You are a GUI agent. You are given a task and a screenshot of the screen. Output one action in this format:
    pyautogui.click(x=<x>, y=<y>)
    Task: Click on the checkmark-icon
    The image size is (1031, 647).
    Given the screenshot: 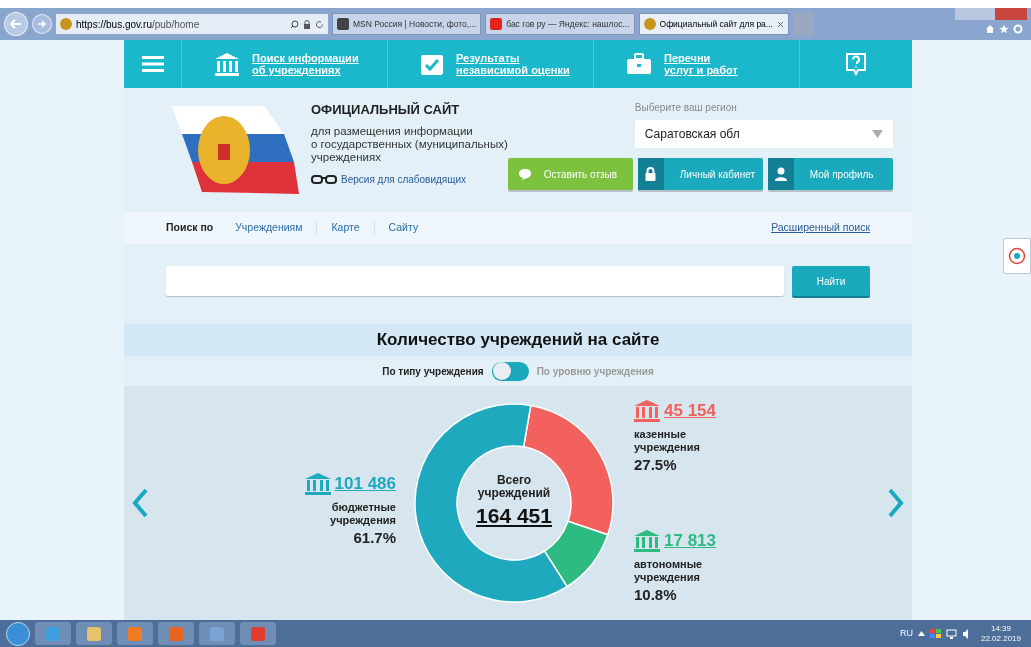 What is the action you would take?
    pyautogui.click(x=432, y=64)
    